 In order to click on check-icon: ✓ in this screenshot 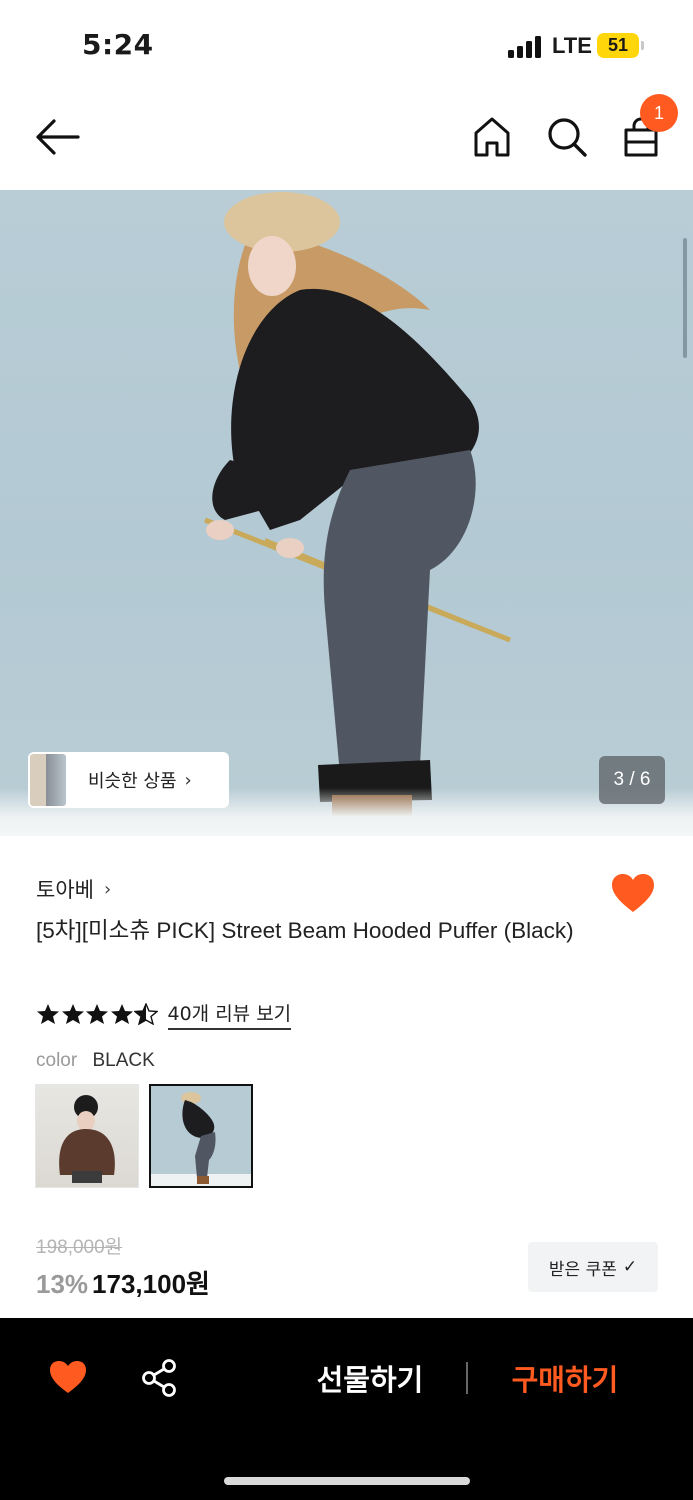, I will do `click(630, 1267)`.